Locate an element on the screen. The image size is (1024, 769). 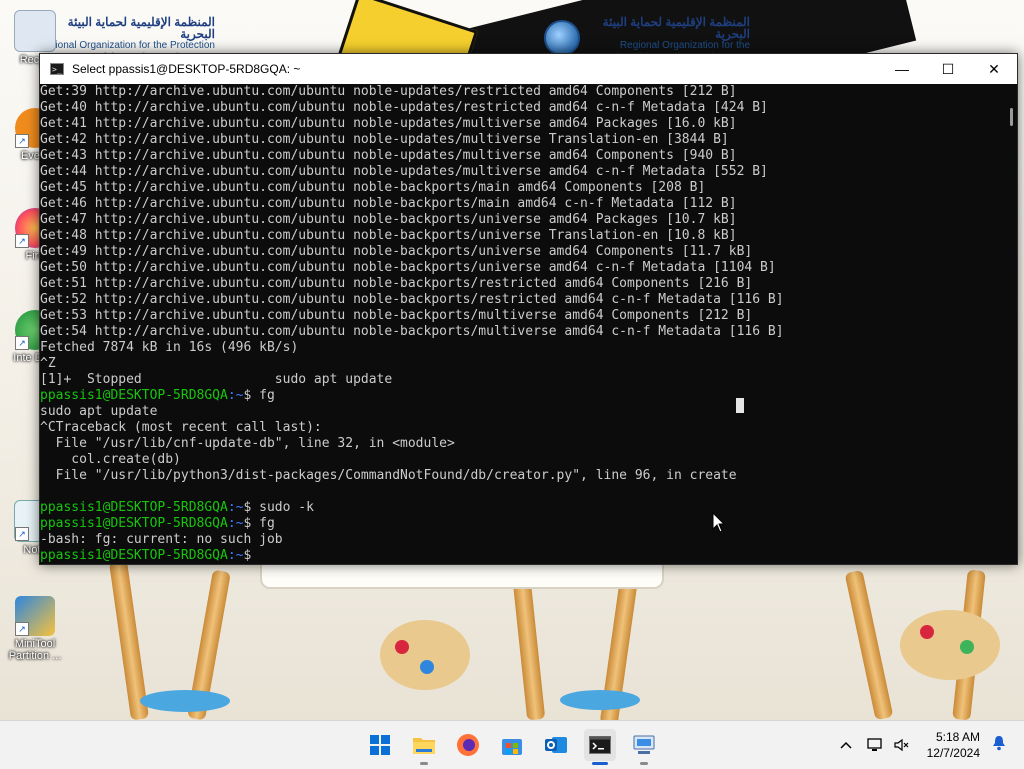
taskbar-firefox is located at coordinates (468, 745).